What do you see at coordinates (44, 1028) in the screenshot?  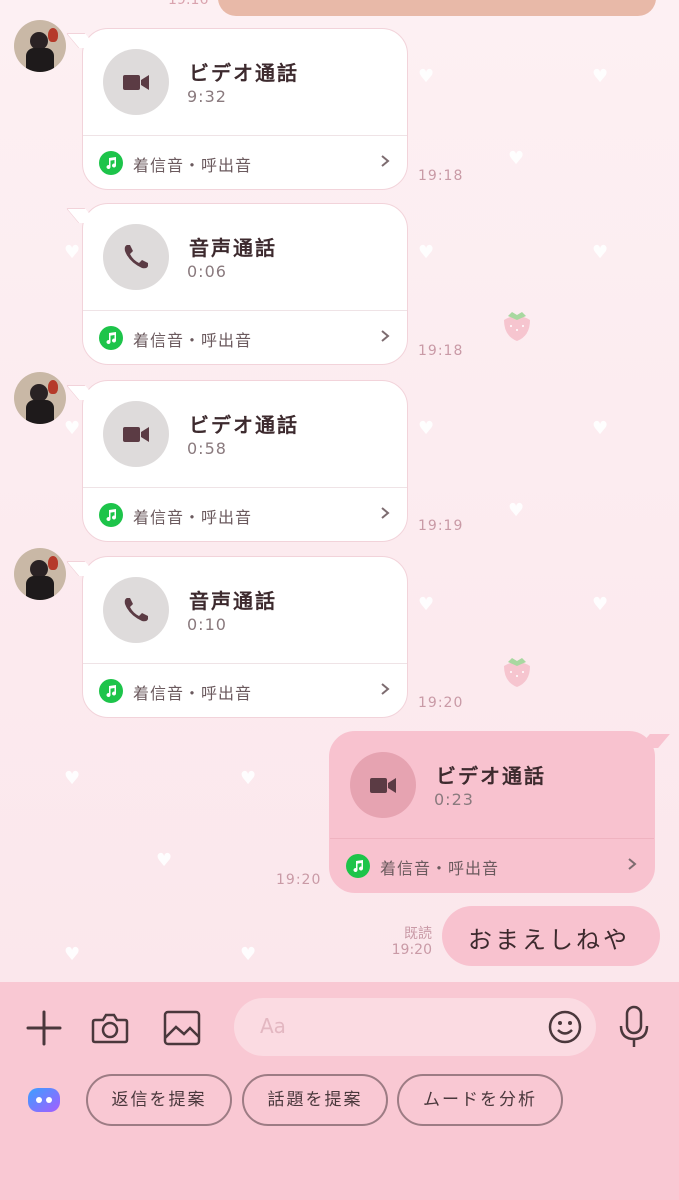 I see `plus-icon` at bounding box center [44, 1028].